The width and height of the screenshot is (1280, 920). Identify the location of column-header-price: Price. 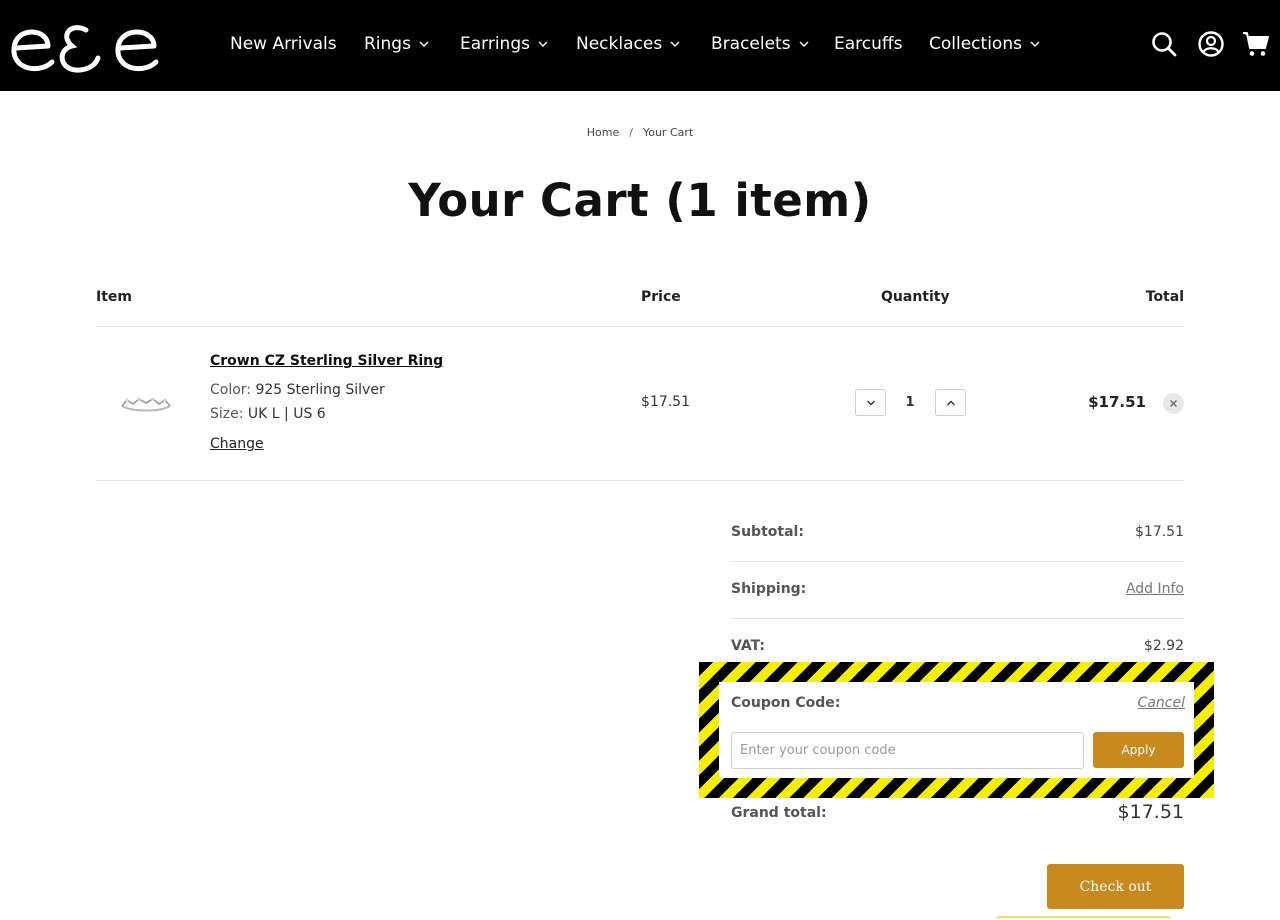
(661, 297).